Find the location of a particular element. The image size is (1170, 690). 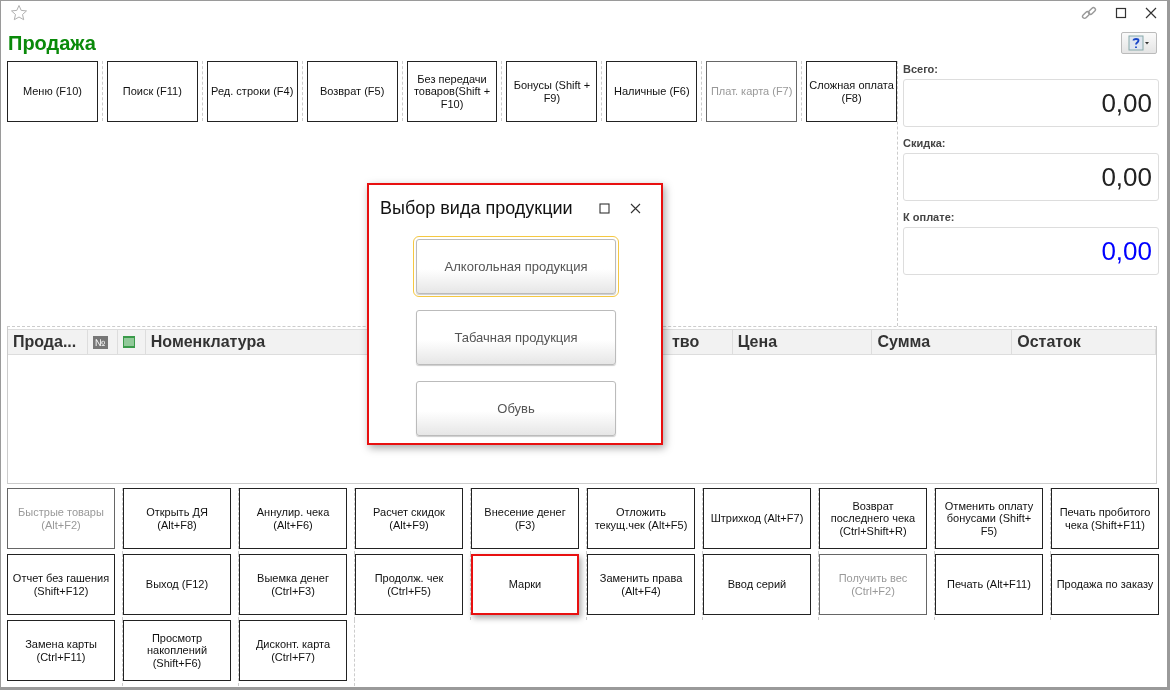

column-header: Остаток is located at coordinates (1049, 342).